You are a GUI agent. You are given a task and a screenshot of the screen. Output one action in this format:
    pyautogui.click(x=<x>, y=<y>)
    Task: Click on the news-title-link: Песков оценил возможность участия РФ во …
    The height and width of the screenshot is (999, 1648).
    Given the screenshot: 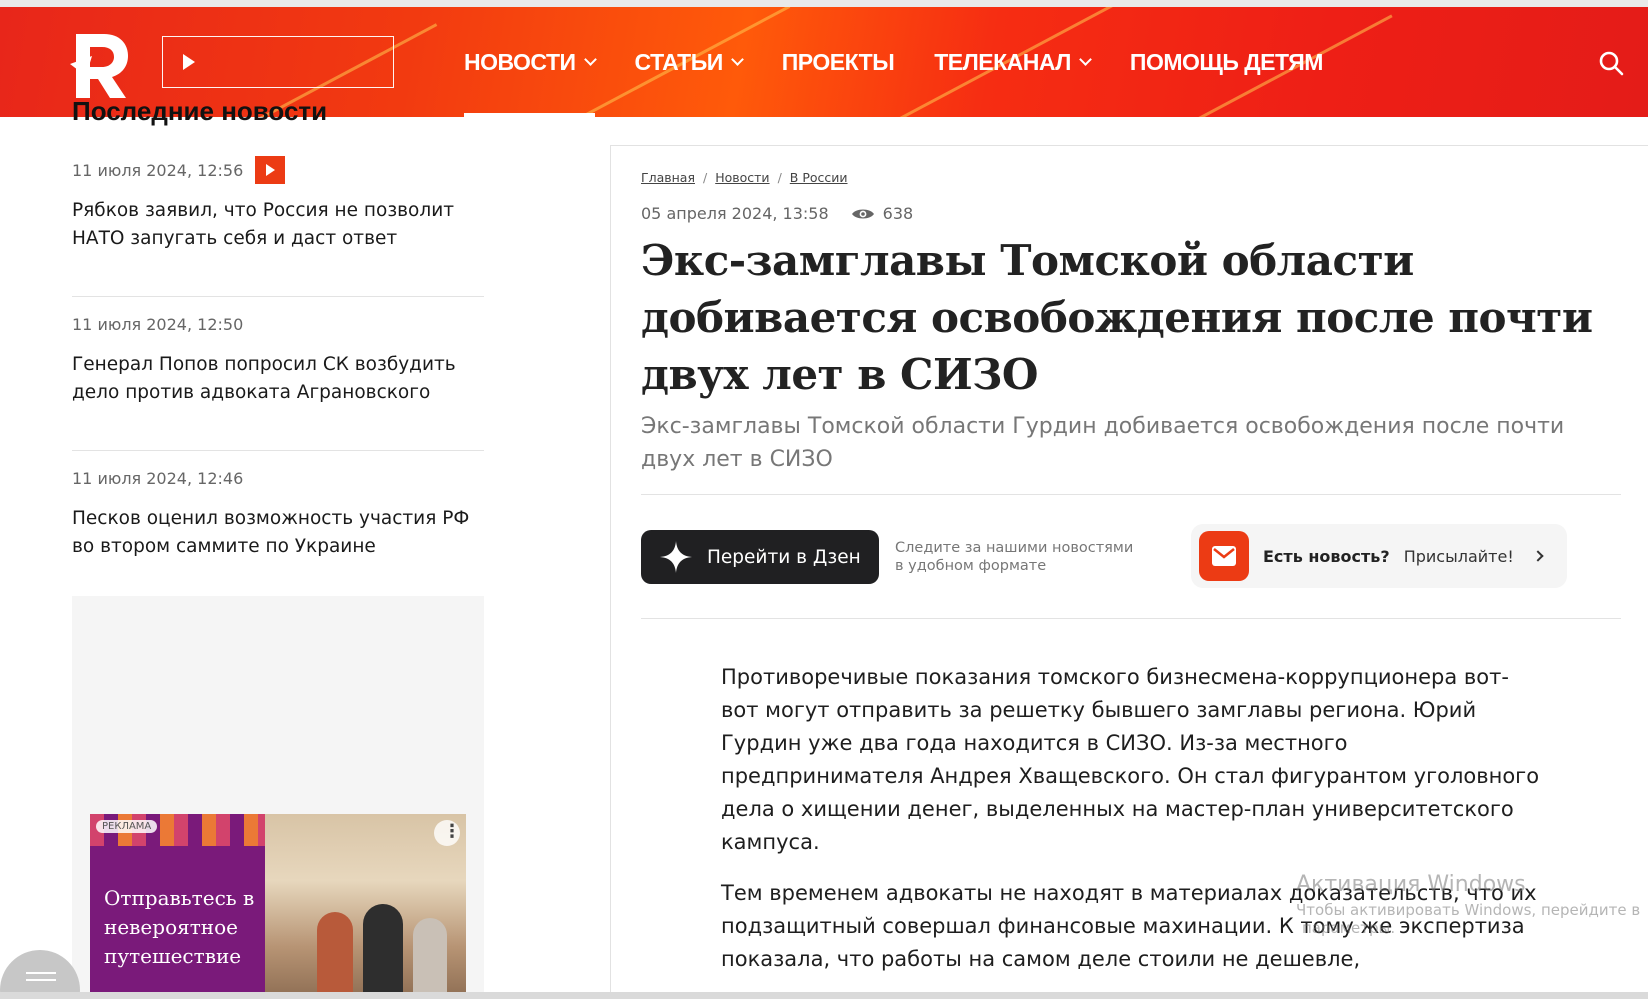 What is the action you would take?
    pyautogui.click(x=278, y=533)
    